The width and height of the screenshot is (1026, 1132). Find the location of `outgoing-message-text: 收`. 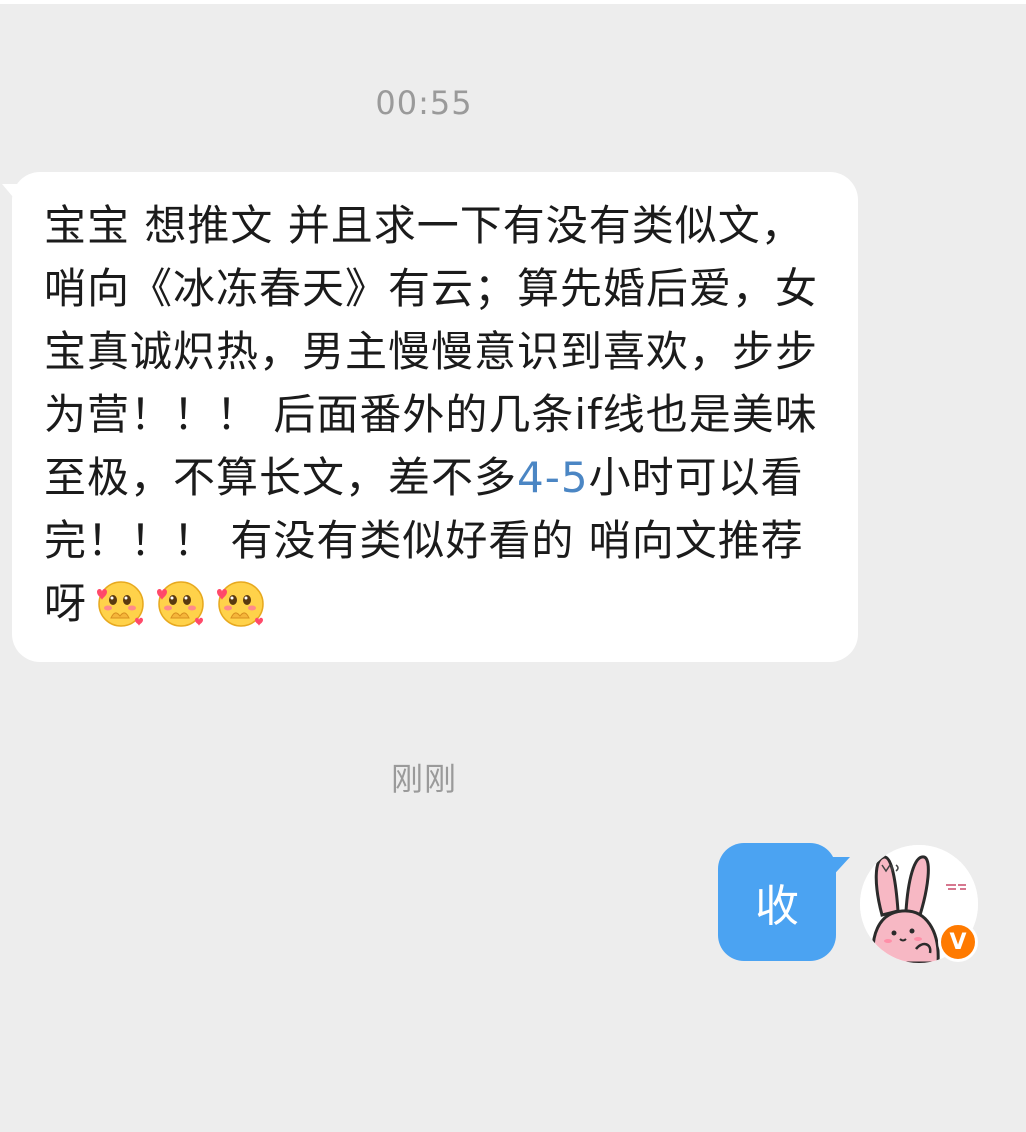

outgoing-message-text: 收 is located at coordinates (777, 906).